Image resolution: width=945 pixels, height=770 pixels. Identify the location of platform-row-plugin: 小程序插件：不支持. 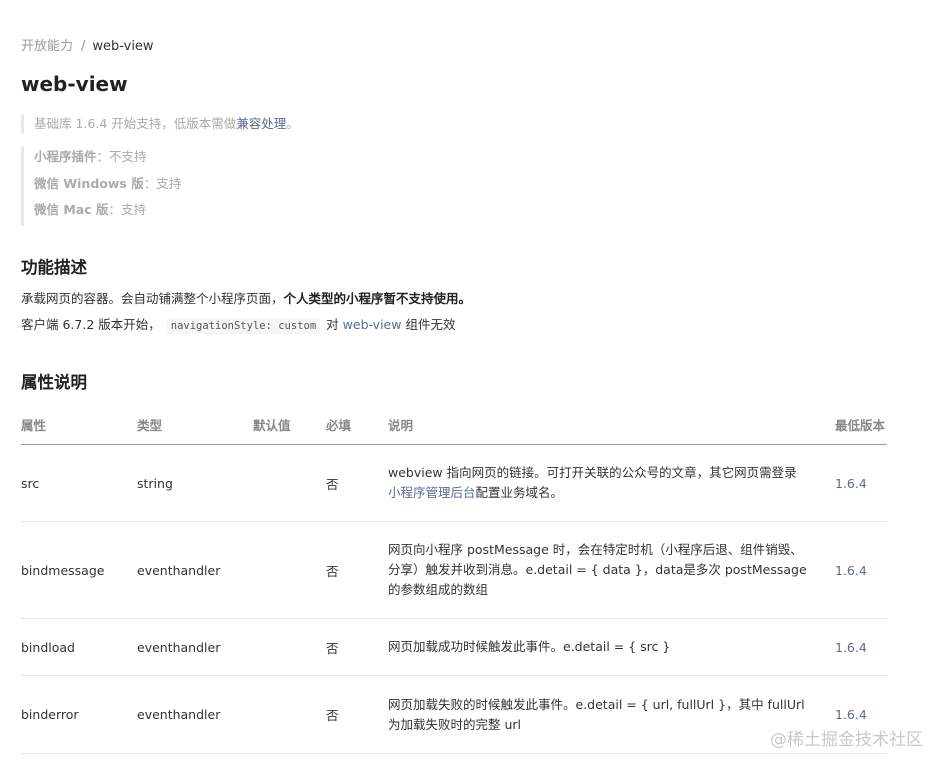
(107, 159).